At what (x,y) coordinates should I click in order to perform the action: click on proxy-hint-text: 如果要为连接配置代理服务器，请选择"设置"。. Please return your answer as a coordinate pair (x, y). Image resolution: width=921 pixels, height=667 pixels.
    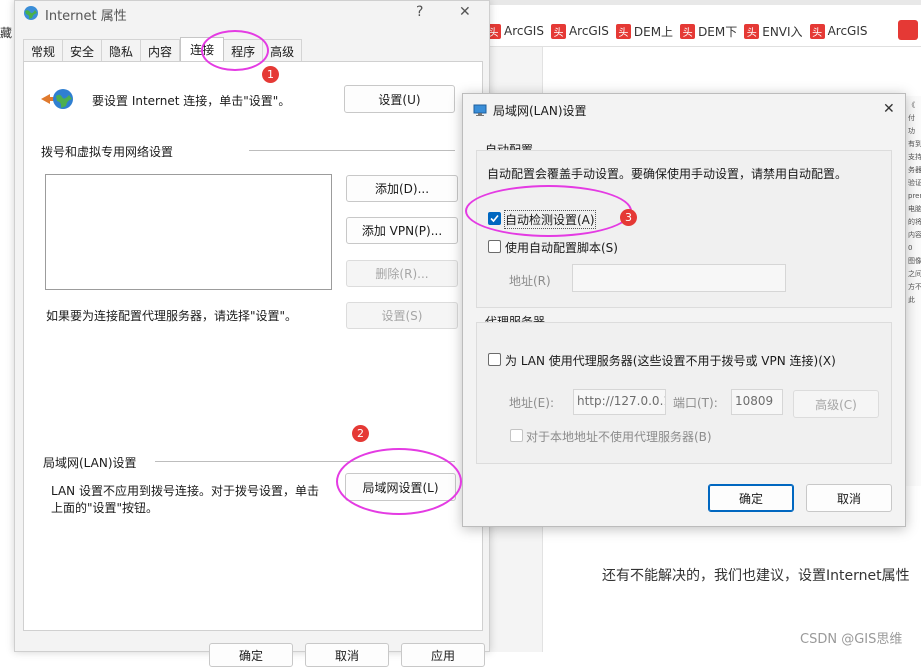
    Looking at the image, I should click on (172, 316).